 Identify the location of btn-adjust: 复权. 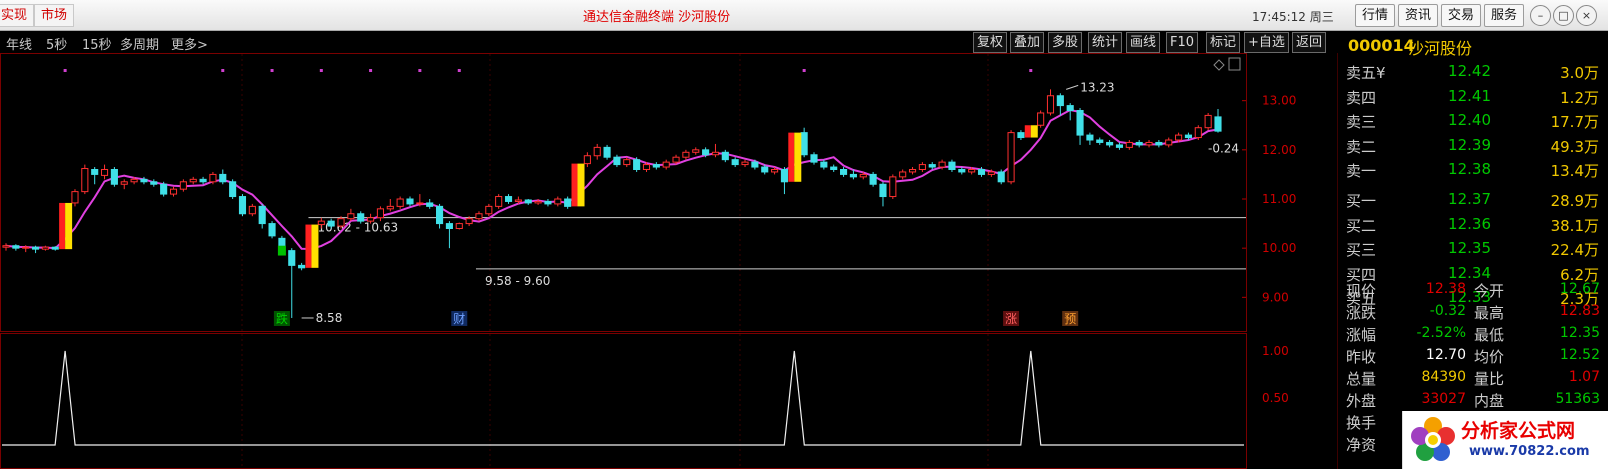
(990, 42).